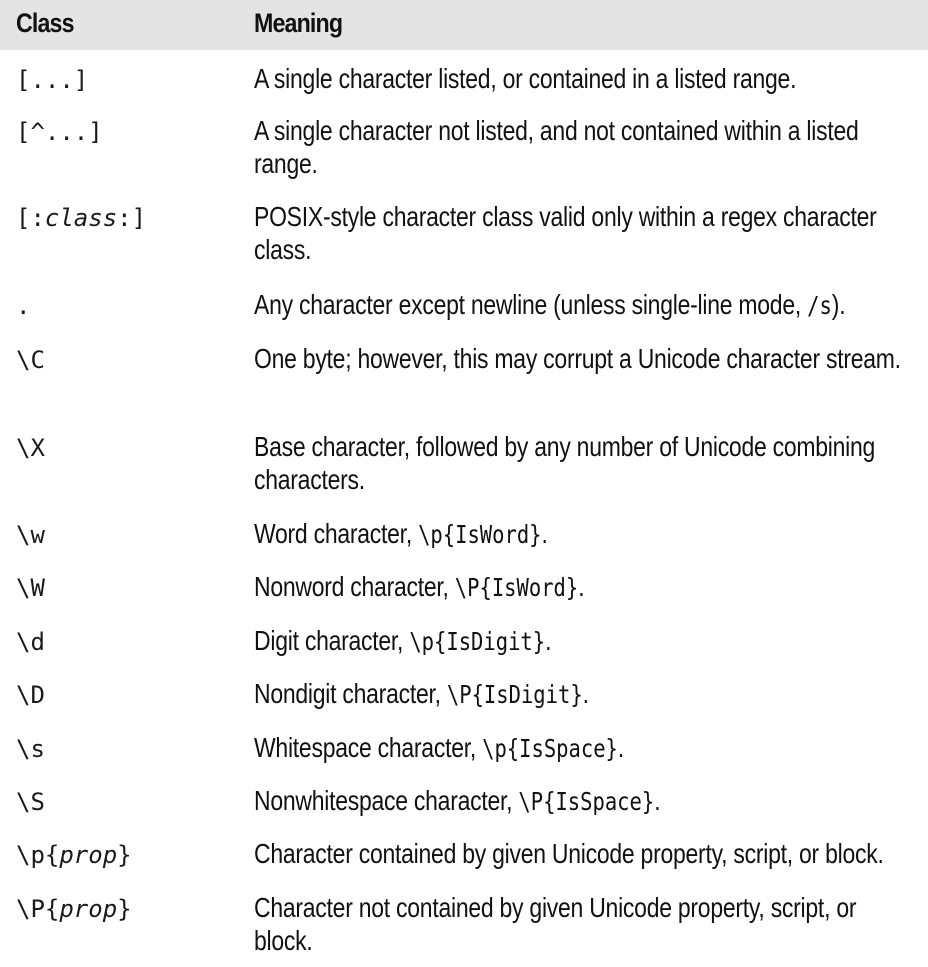 This screenshot has width=928, height=967. I want to click on class-cell: \d, so click(30, 642).